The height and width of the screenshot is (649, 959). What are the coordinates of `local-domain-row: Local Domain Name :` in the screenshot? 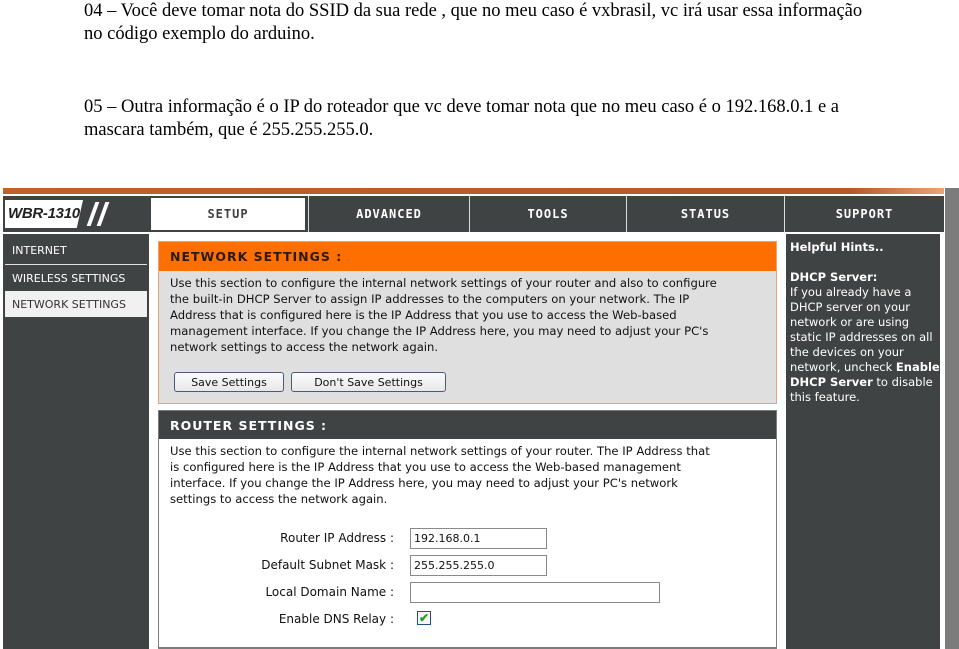 It's located at (467, 592).